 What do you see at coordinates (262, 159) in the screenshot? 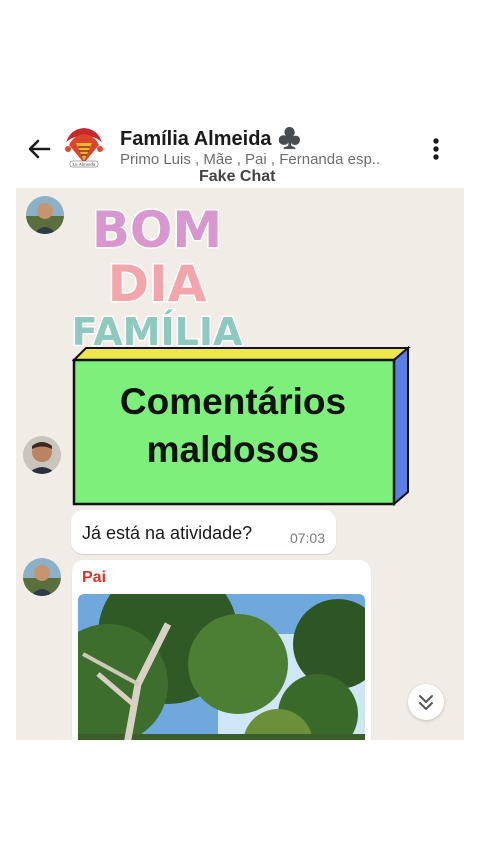
I see `group-members: Primo Luis , Mãe , Pai , Fernanda esp..` at bounding box center [262, 159].